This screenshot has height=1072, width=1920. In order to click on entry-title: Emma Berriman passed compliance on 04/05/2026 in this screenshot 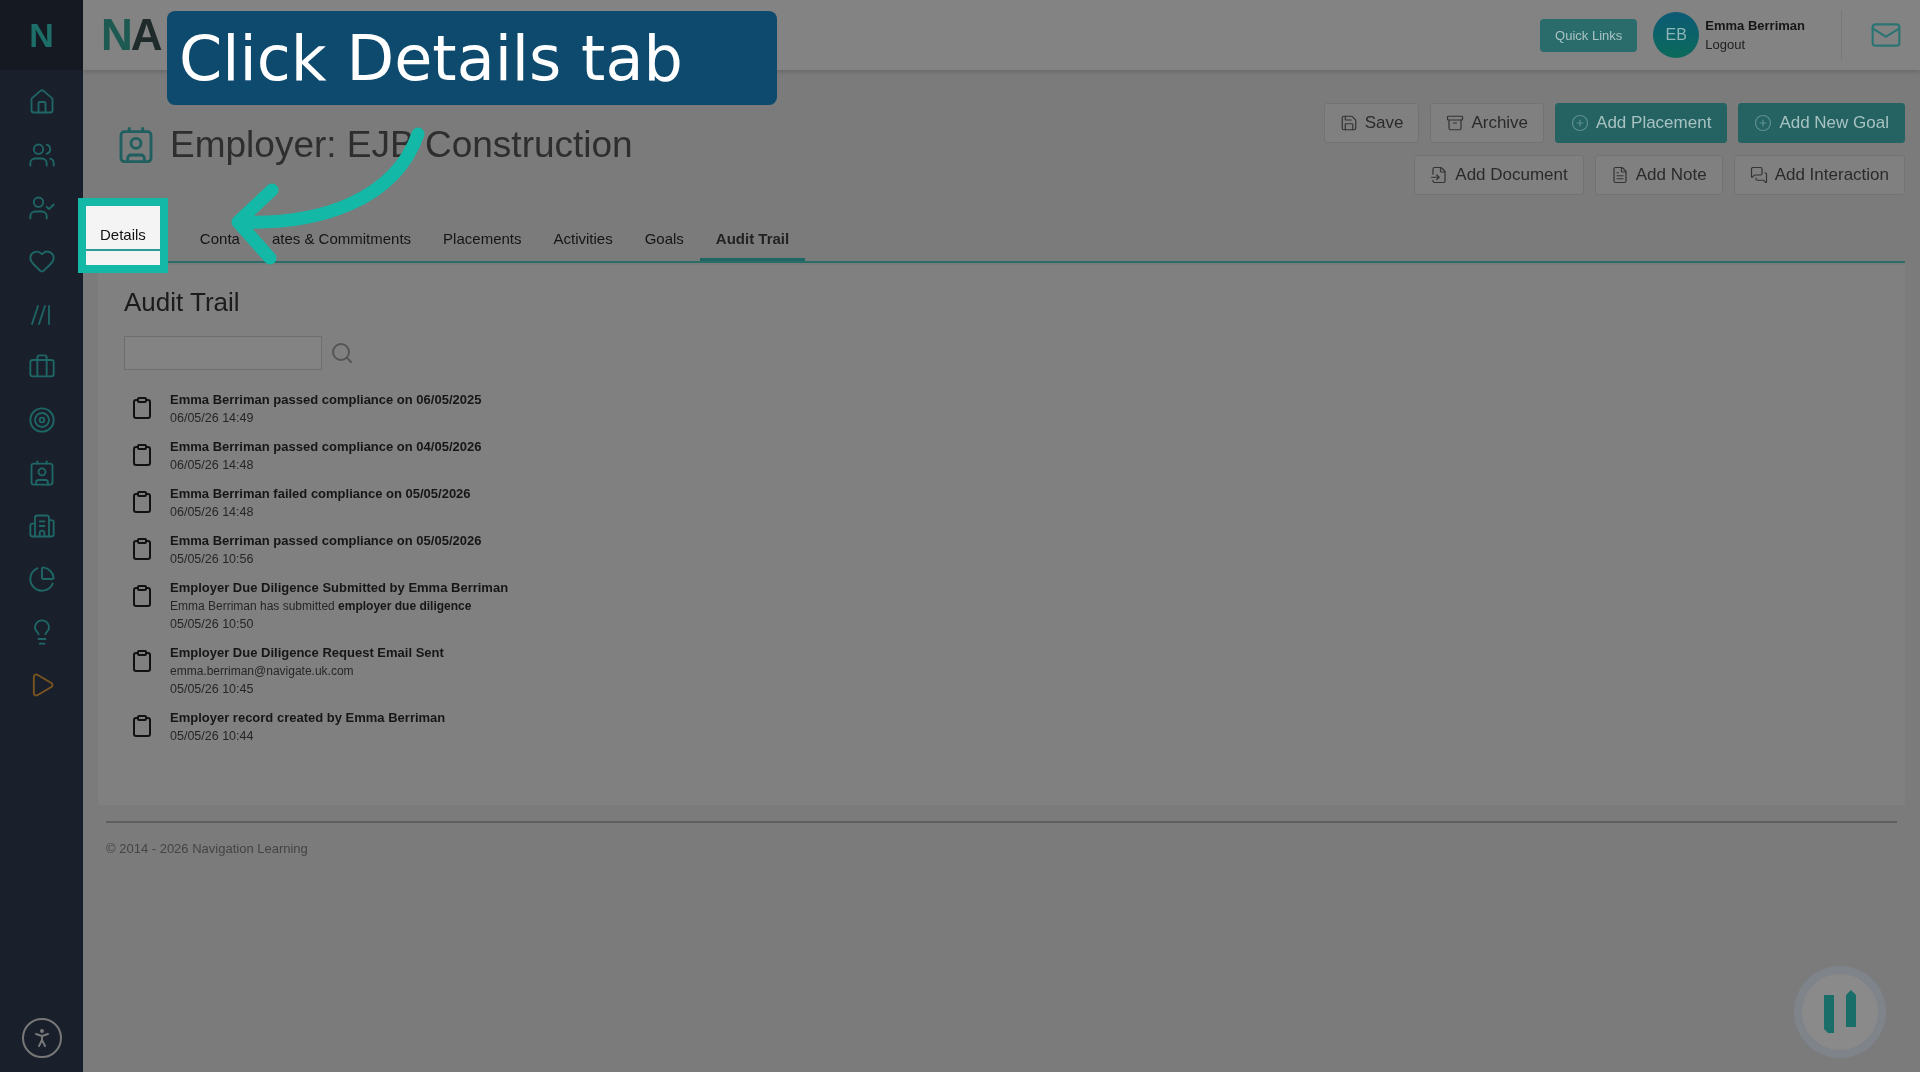, I will do `click(326, 446)`.